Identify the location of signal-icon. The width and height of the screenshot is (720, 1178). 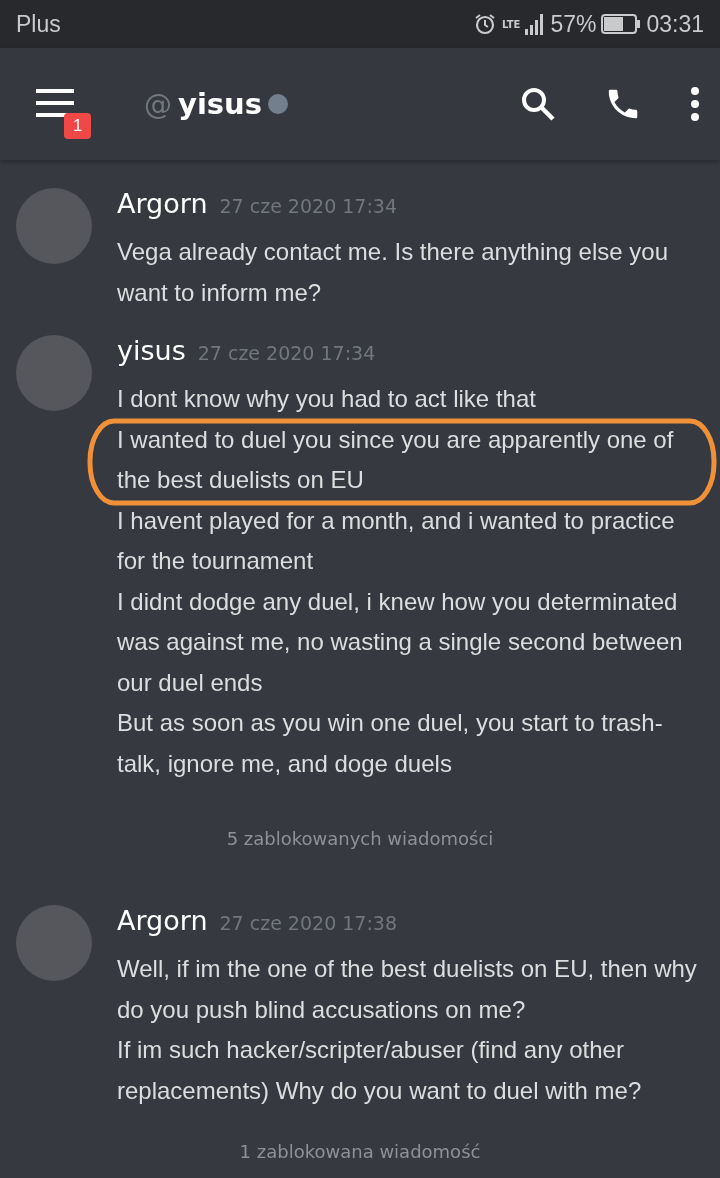
(535, 24).